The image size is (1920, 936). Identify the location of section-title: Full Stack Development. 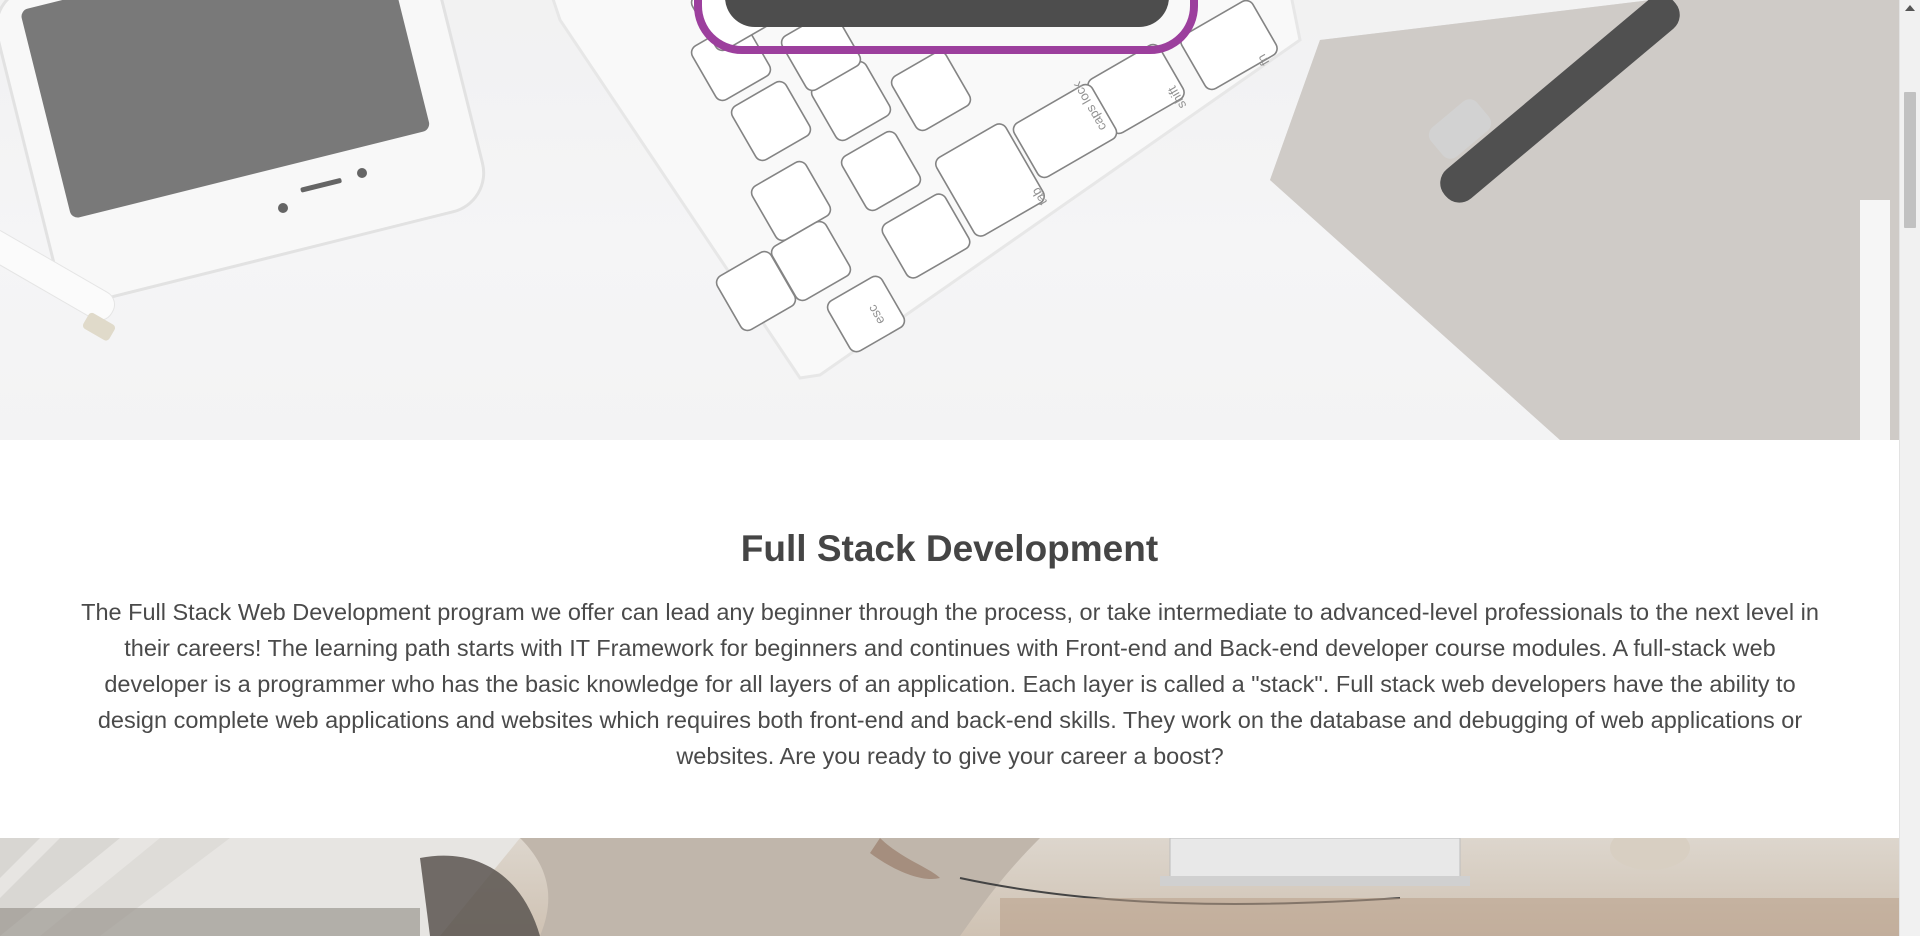
(949, 548).